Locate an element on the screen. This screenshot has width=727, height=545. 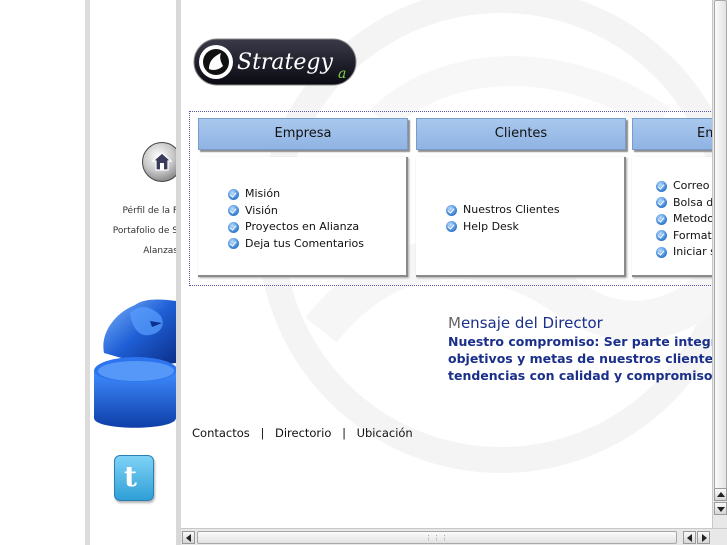
strategya-logo: Strategy a is located at coordinates (275, 62).